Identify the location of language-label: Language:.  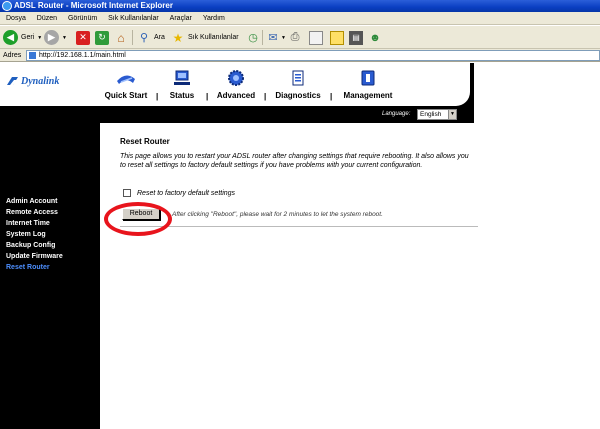
(396, 114).